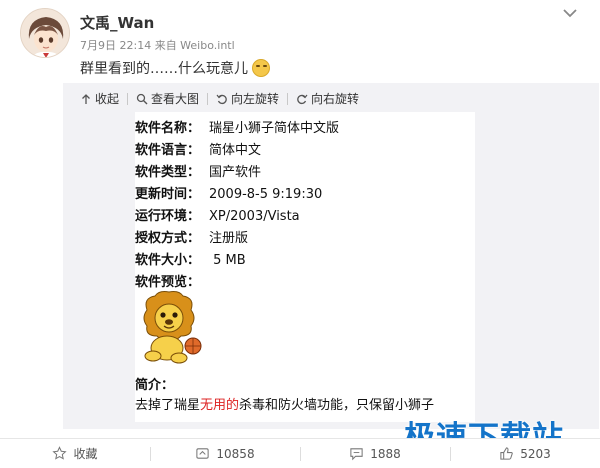 The image size is (600, 468). I want to click on info-row-preview: 软件预览：, so click(172, 280).